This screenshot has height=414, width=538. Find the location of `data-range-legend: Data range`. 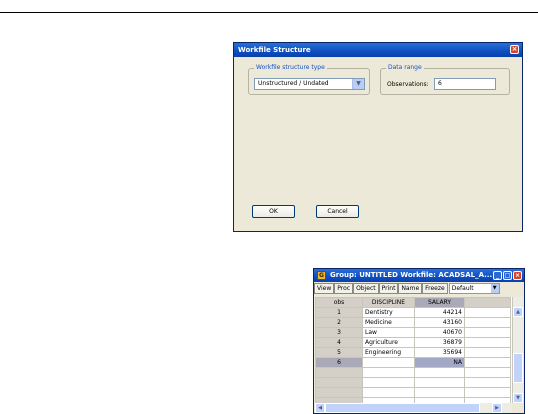

data-range-legend: Data range is located at coordinates (405, 68).